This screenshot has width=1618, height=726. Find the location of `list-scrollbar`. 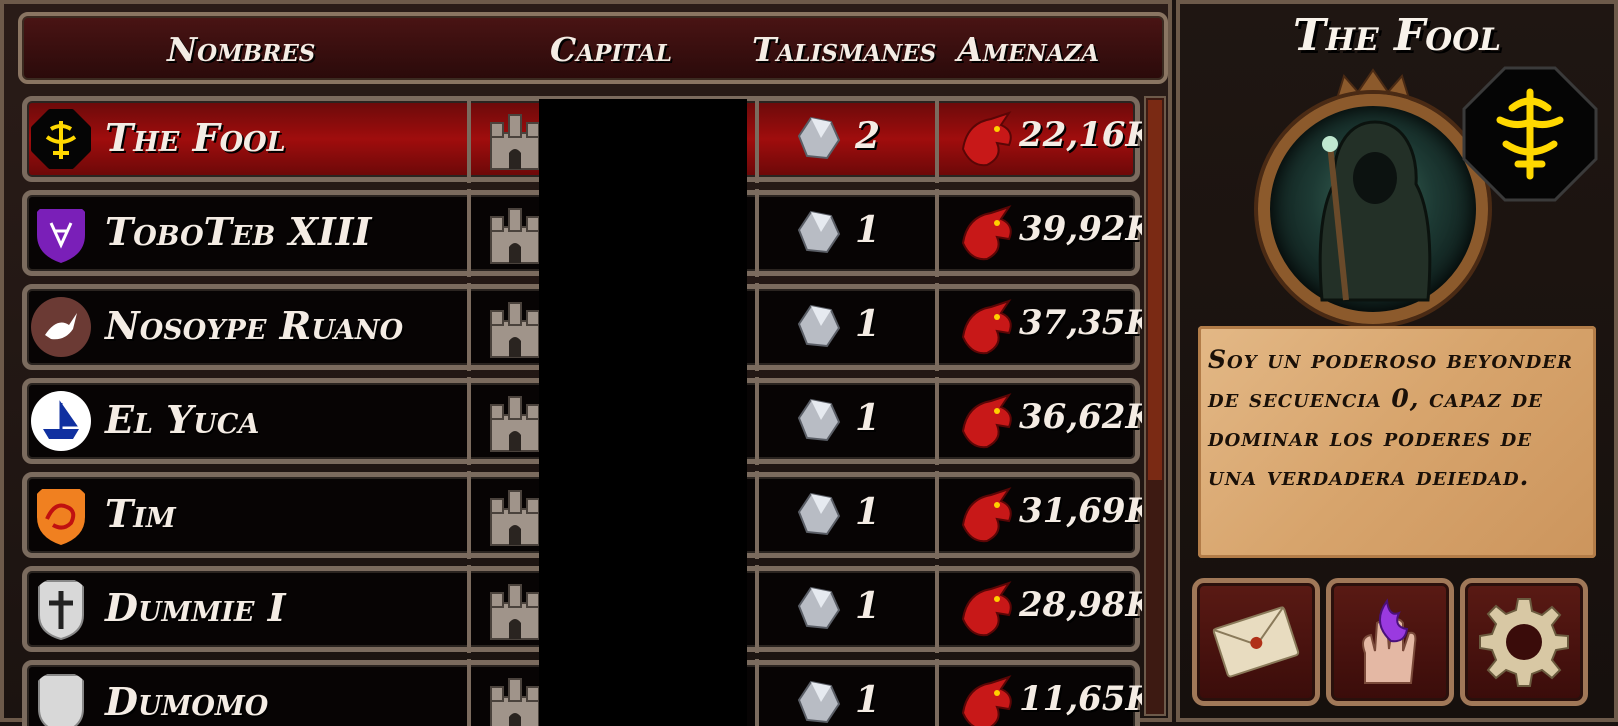

list-scrollbar is located at coordinates (1155, 406).